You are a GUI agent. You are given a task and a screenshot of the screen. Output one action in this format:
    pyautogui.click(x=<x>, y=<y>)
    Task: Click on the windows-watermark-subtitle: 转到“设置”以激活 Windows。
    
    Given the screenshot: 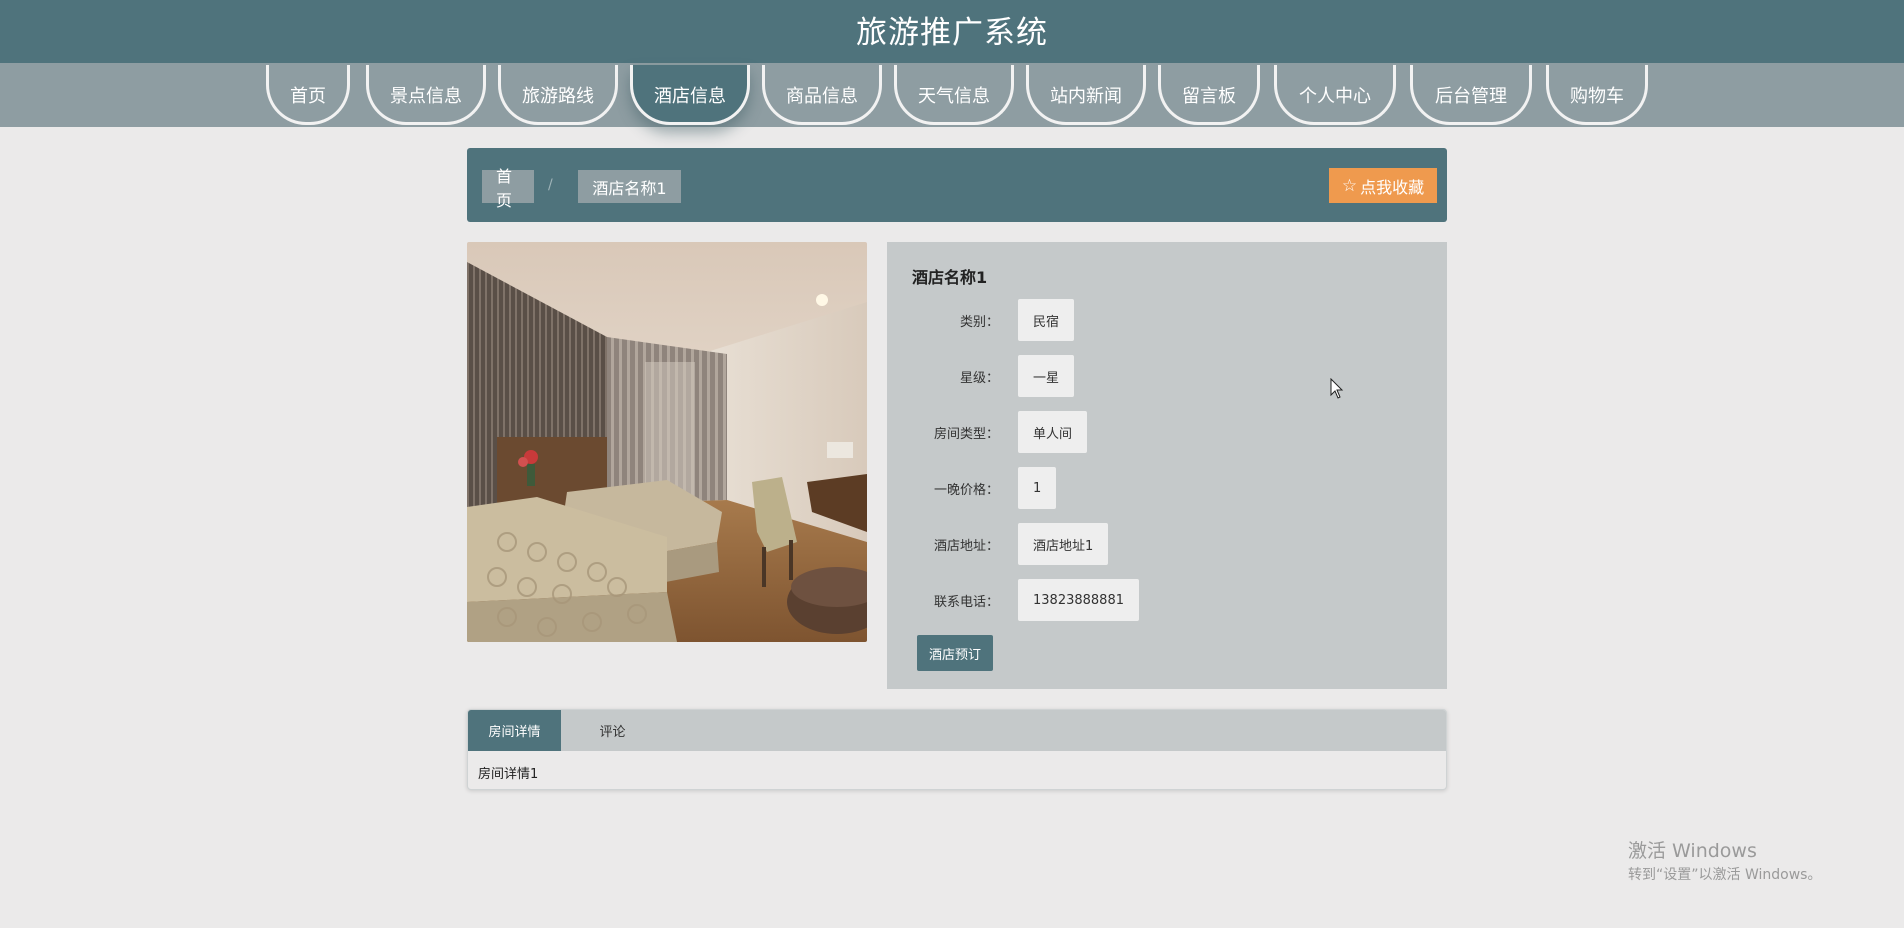 What is the action you would take?
    pyautogui.click(x=1725, y=875)
    